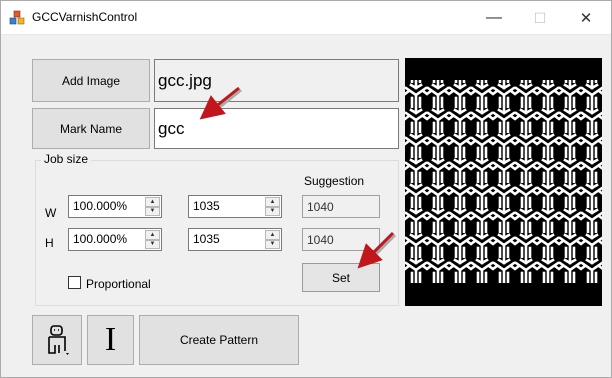 Image resolution: width=612 pixels, height=378 pixels. I want to click on width-percent-value: 100.000%, so click(100, 206).